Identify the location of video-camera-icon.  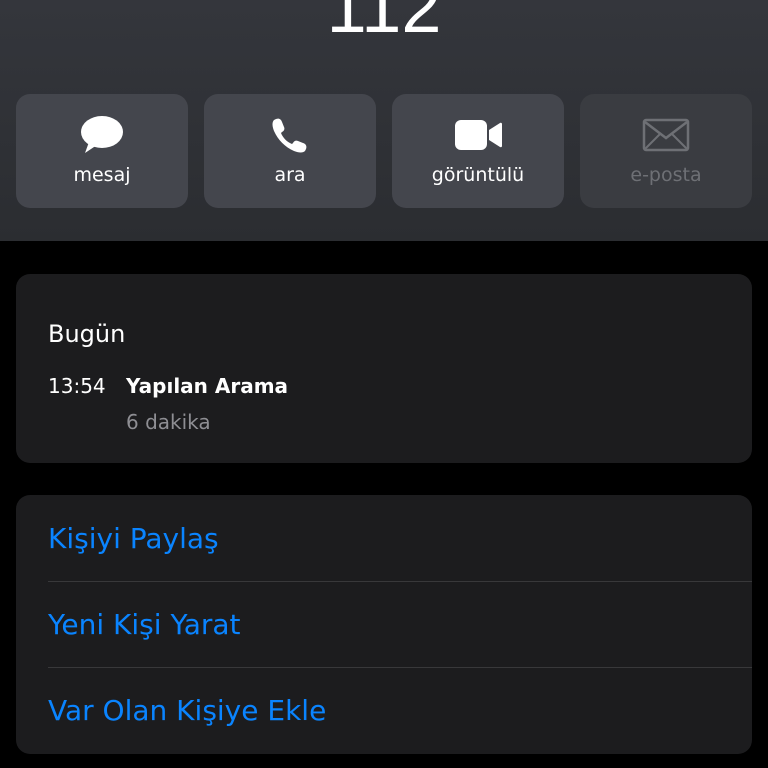
(478, 135).